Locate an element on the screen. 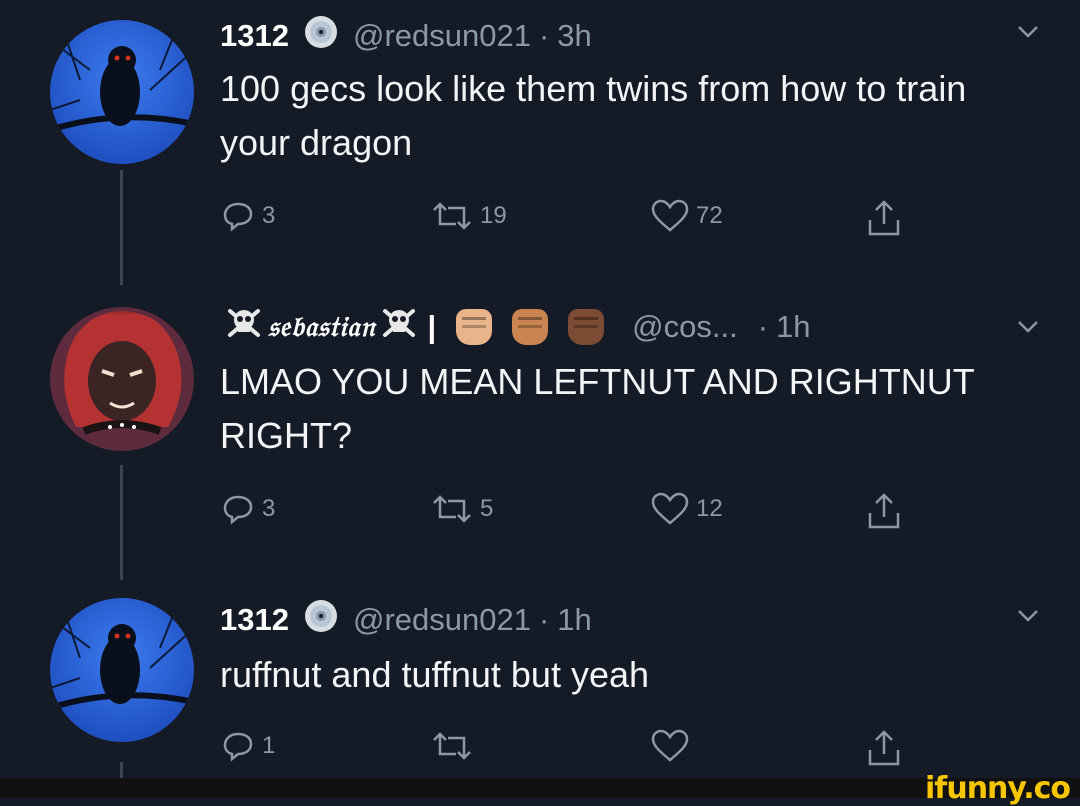  retweet-count: 5 is located at coordinates (487, 508).